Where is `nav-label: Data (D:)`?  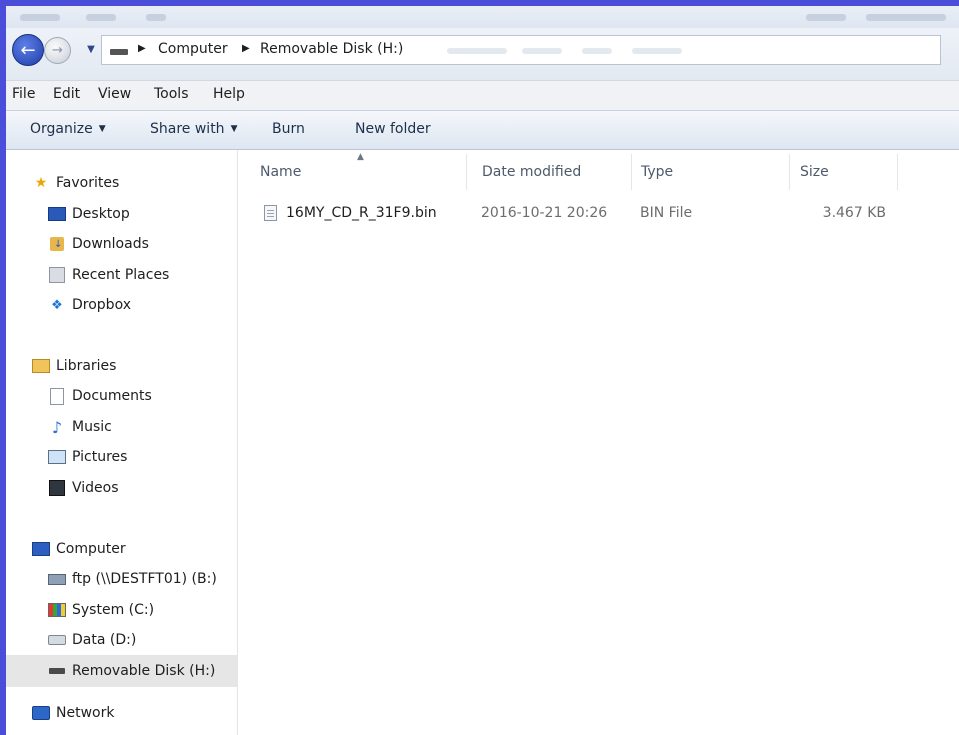 nav-label: Data (D:) is located at coordinates (104, 640).